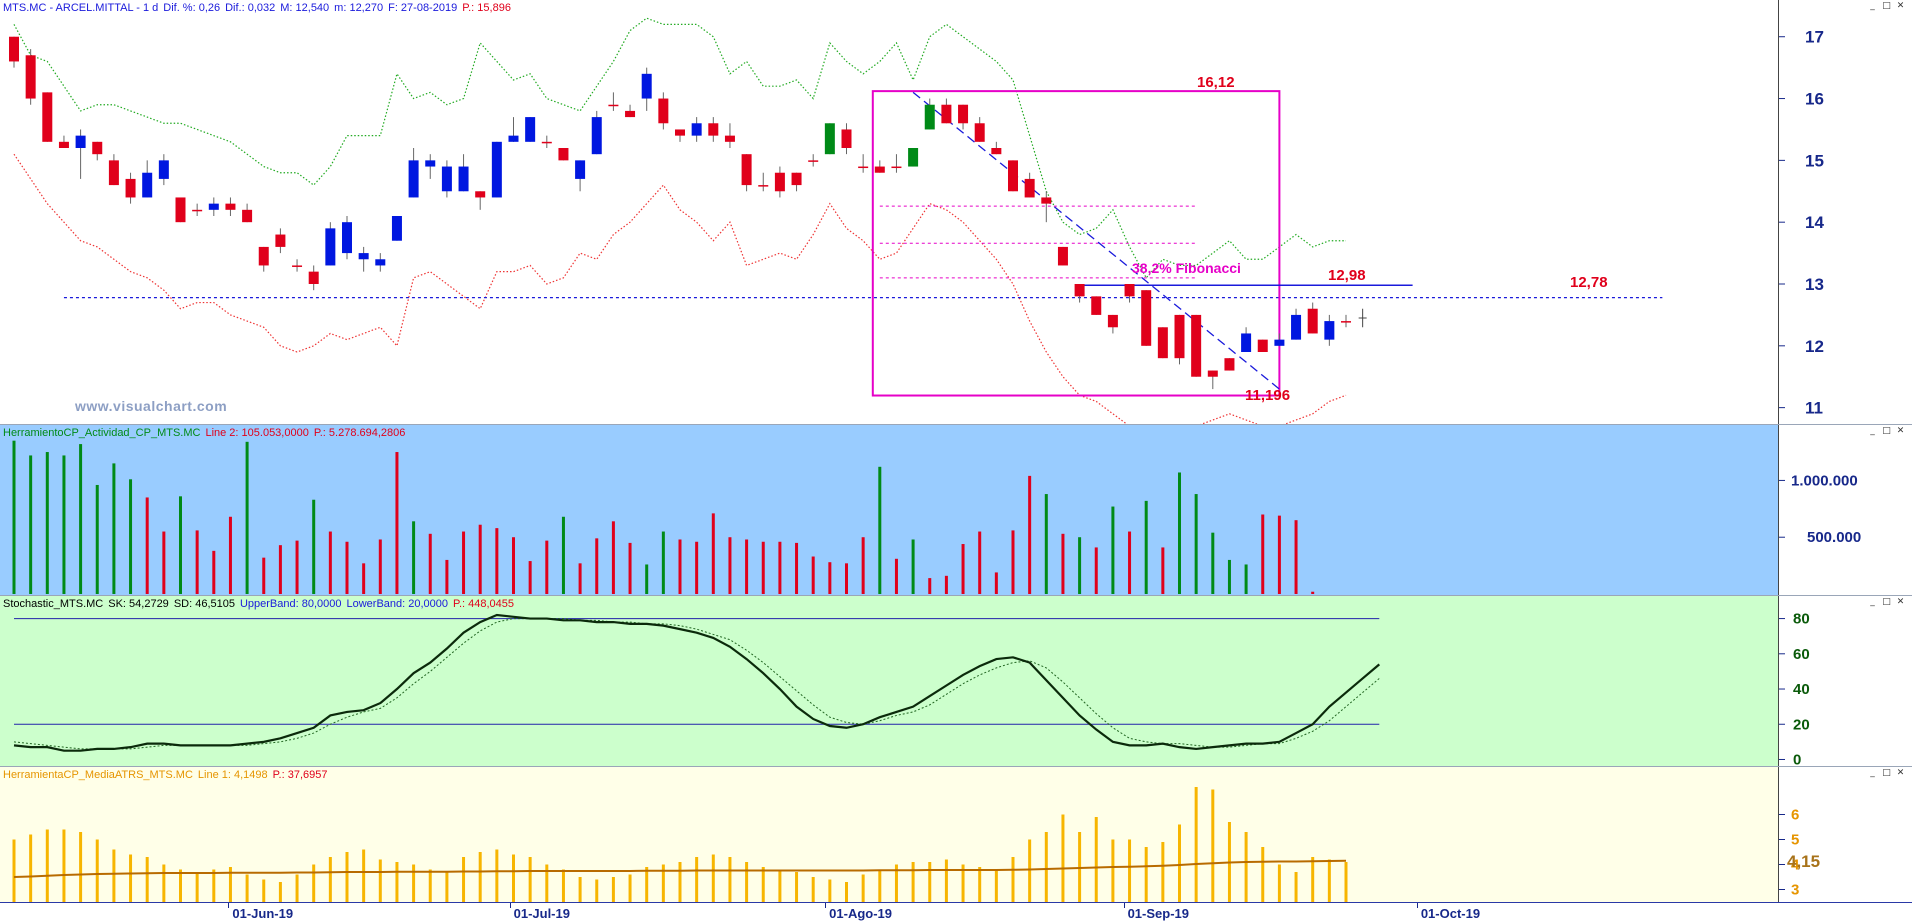 The image size is (1912, 923). I want to click on price-scale: 11 12 13 14 15 16 17, so click(1845, 212).